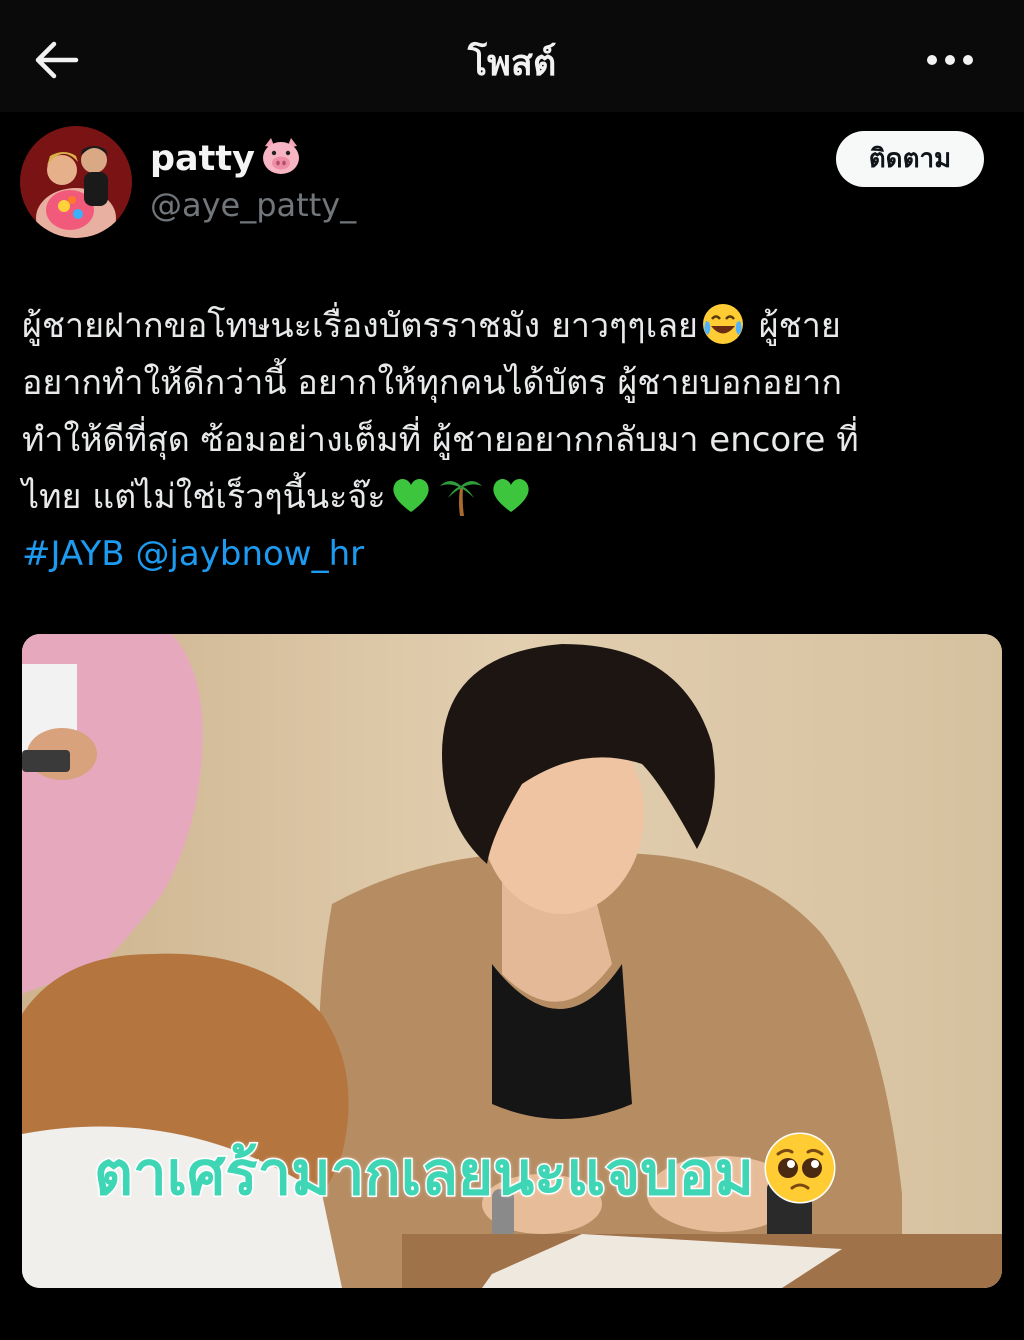  What do you see at coordinates (460, 498) in the screenshot?
I see `palm-tree-icon` at bounding box center [460, 498].